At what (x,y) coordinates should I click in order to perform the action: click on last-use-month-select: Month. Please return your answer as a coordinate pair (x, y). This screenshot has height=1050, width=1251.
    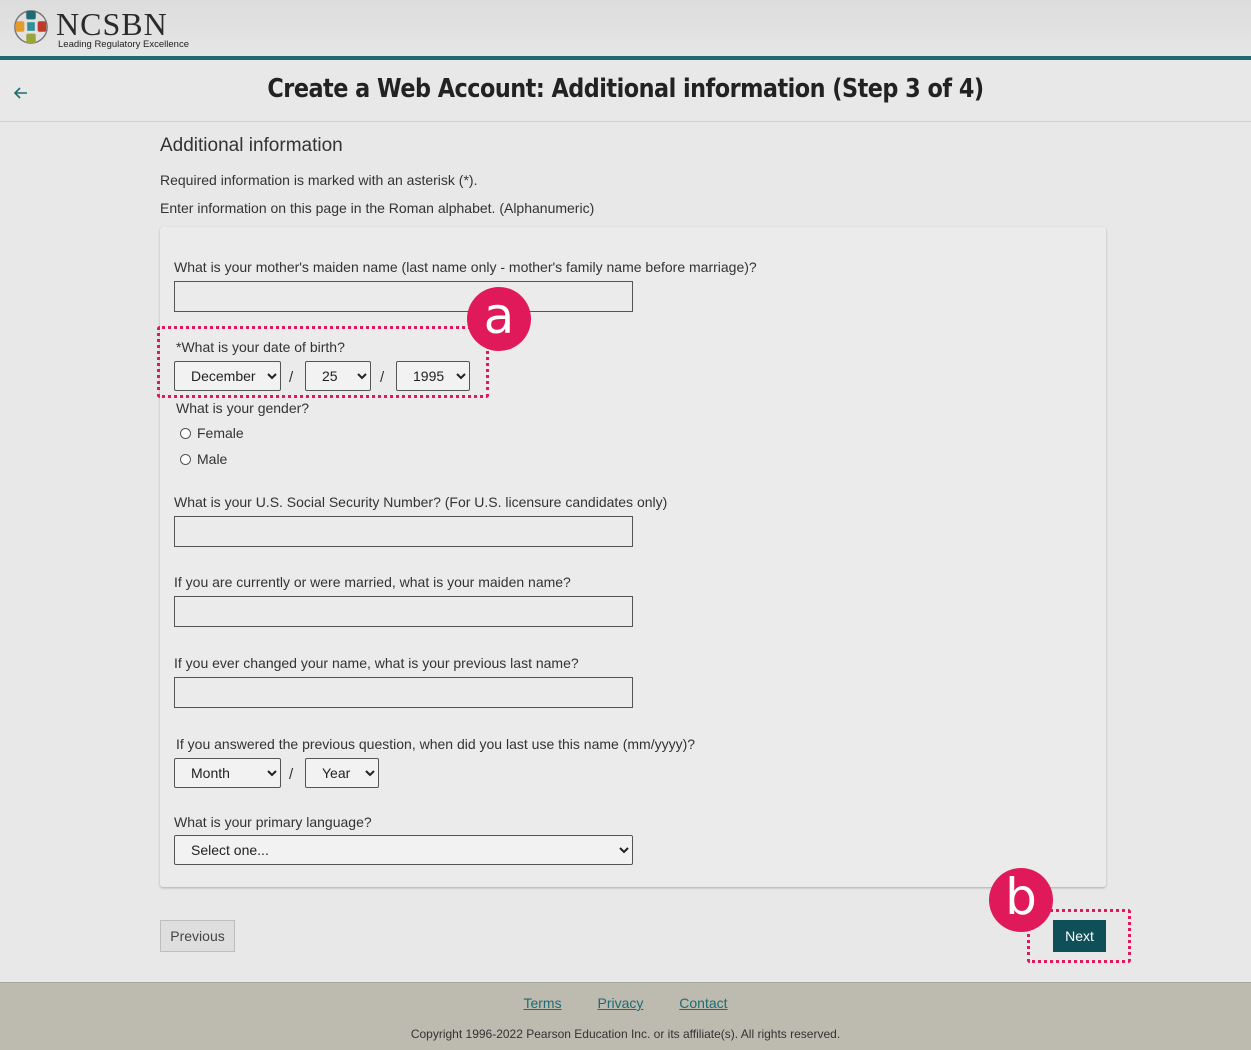
    Looking at the image, I should click on (227, 773).